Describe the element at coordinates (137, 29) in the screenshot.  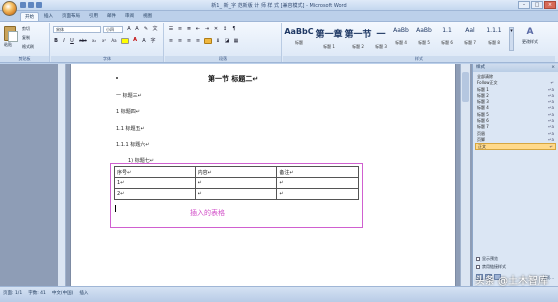
I see `shrink-font-icon: A` at that location.